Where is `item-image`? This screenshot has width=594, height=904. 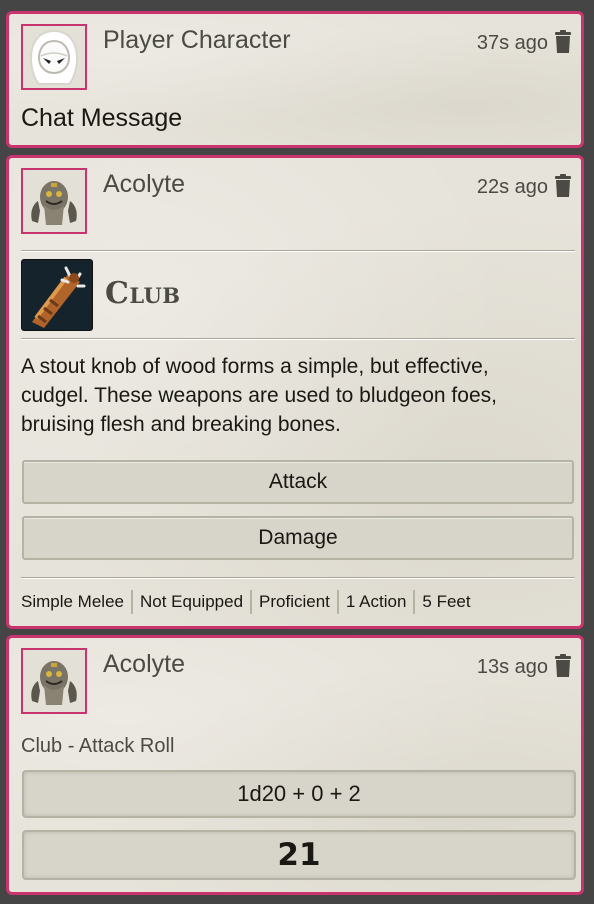
item-image is located at coordinates (57, 295).